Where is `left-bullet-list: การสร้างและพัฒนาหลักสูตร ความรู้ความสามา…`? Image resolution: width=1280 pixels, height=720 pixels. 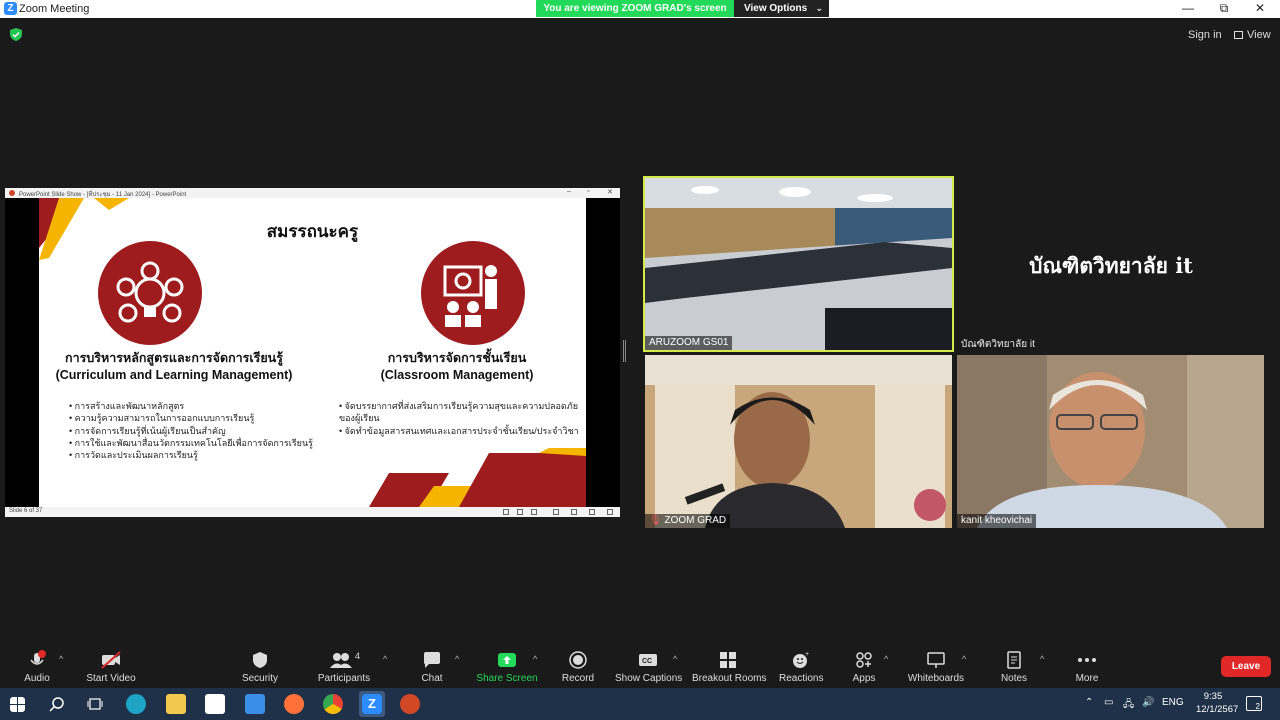 left-bullet-list: การสร้างและพัฒนาหลักสูตร ความรู้ความสามา… is located at coordinates (199, 430).